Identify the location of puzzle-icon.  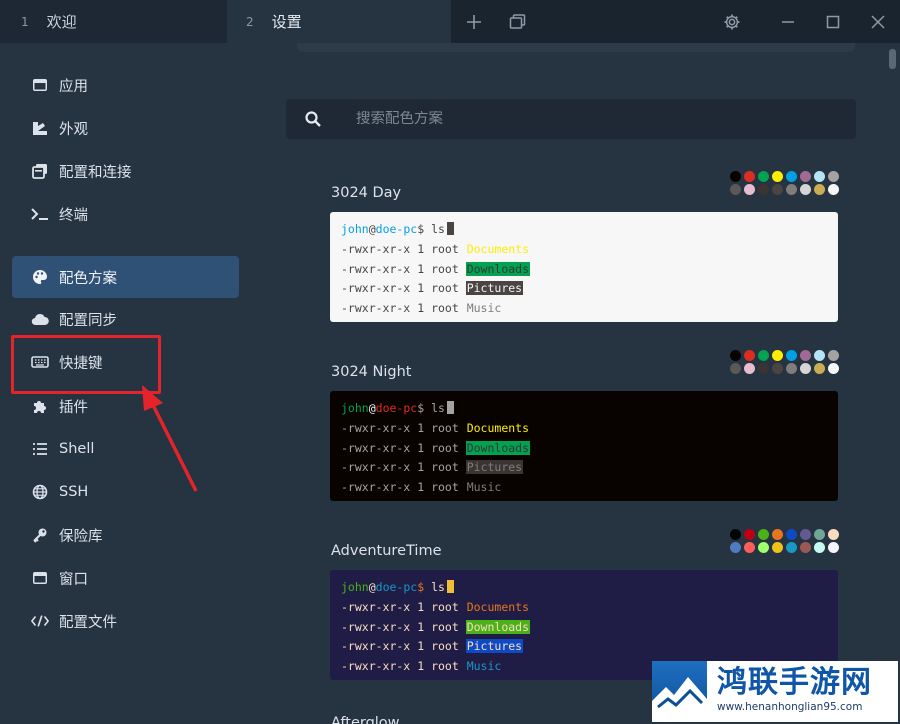
(40, 406).